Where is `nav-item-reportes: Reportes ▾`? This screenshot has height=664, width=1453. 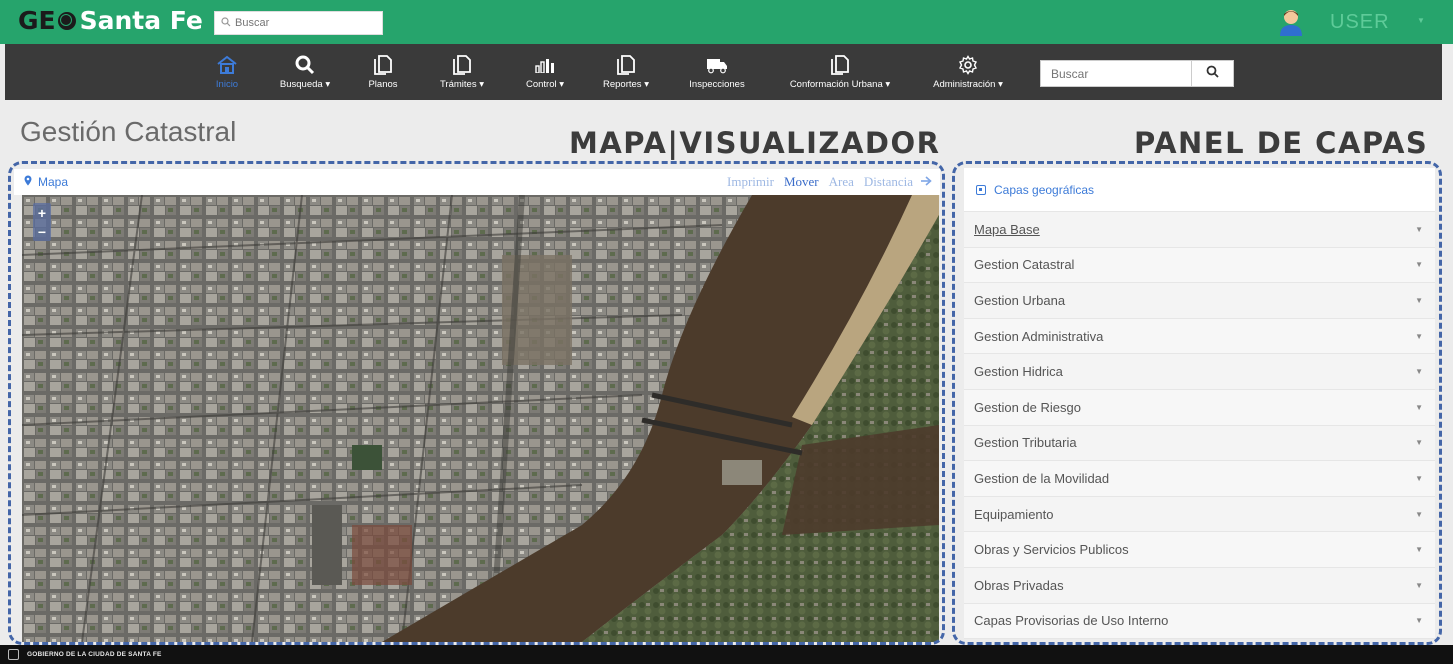 nav-item-reportes: Reportes ▾ is located at coordinates (626, 72).